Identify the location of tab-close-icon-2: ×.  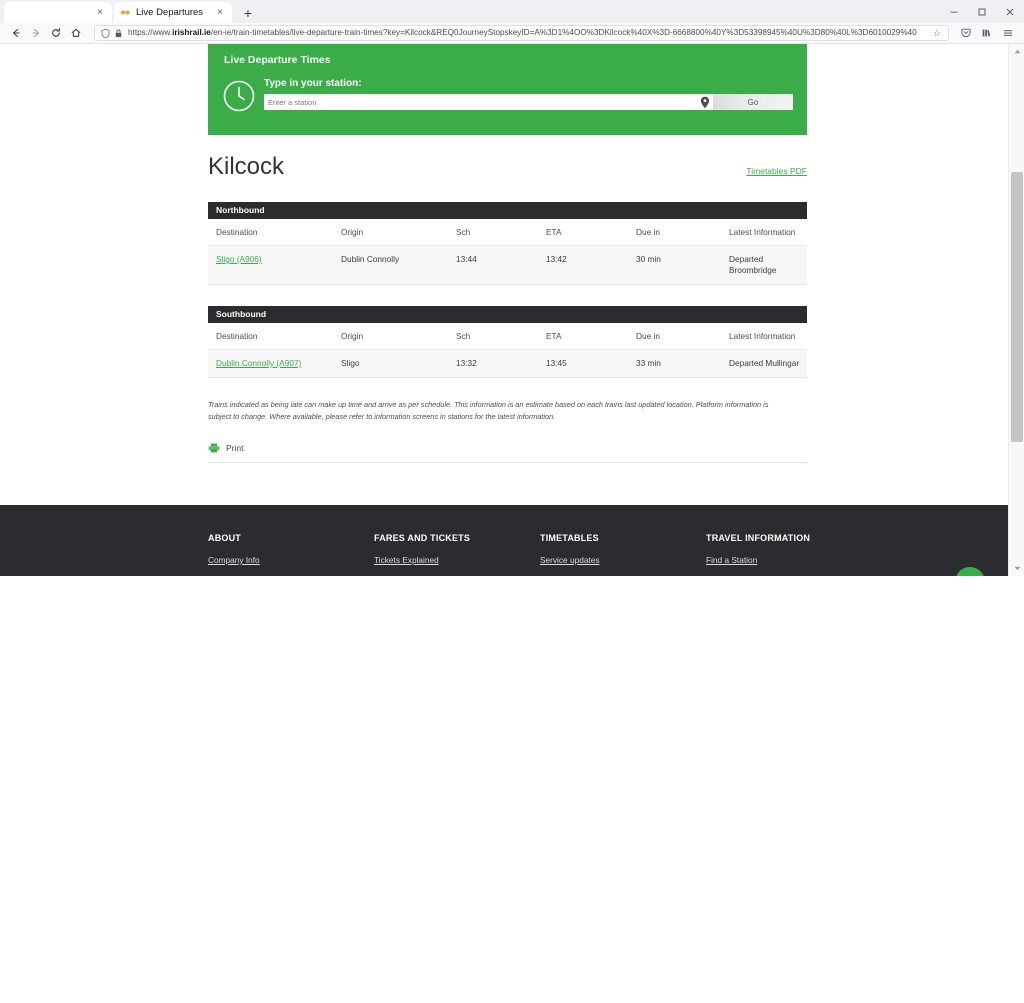
(220, 13).